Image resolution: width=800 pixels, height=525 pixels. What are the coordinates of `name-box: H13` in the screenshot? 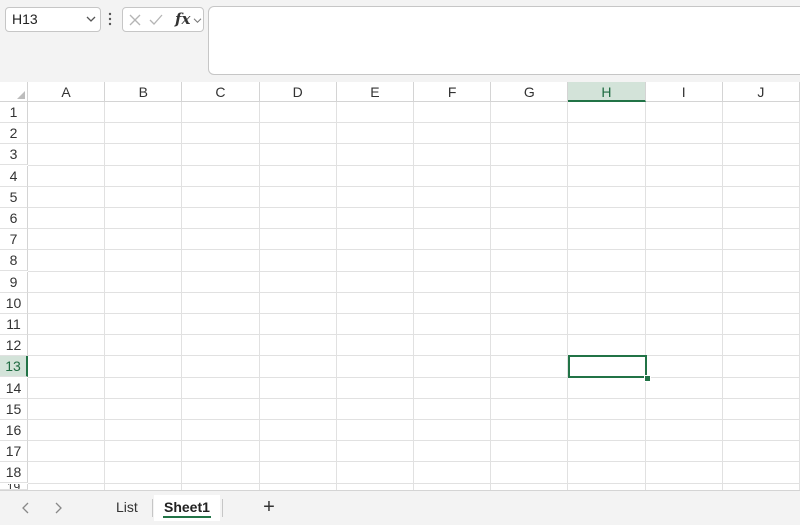 It's located at (53, 19).